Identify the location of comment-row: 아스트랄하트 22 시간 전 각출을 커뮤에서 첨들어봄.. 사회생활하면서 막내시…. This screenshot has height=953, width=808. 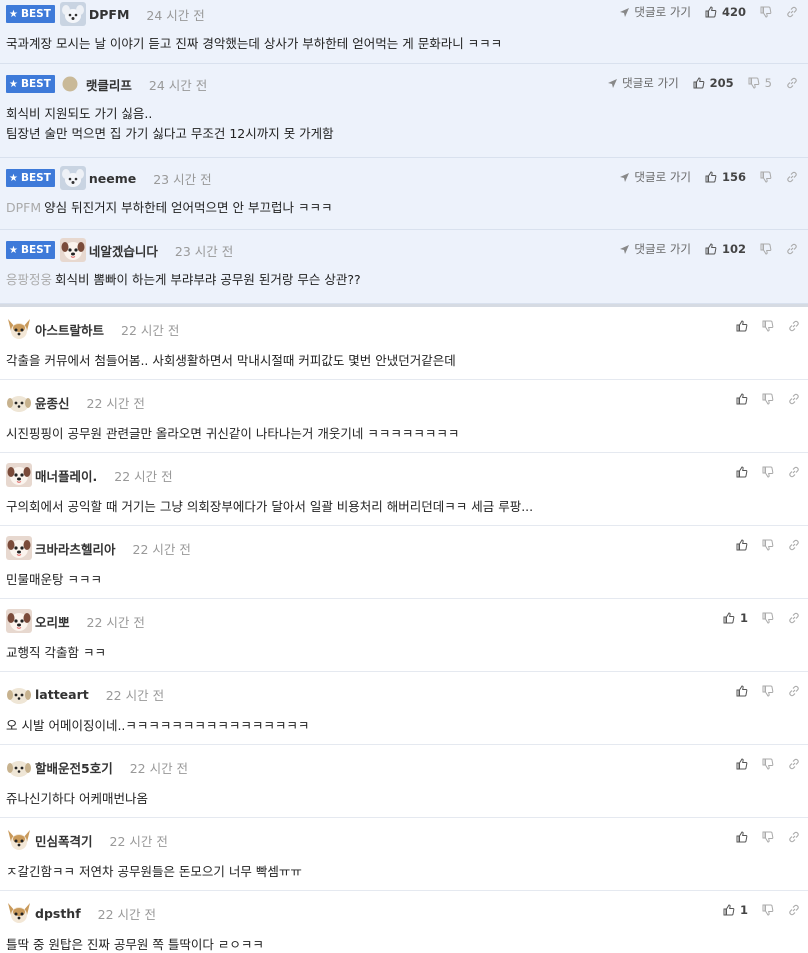
(404, 343).